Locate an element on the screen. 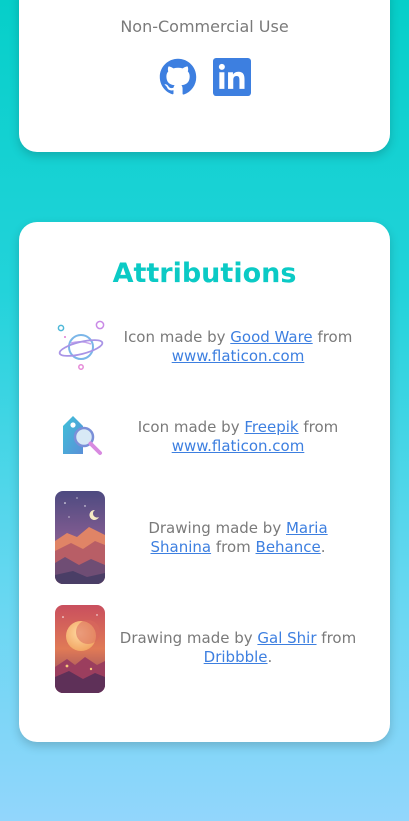 The width and height of the screenshot is (409, 821). social-links is located at coordinates (204, 77).